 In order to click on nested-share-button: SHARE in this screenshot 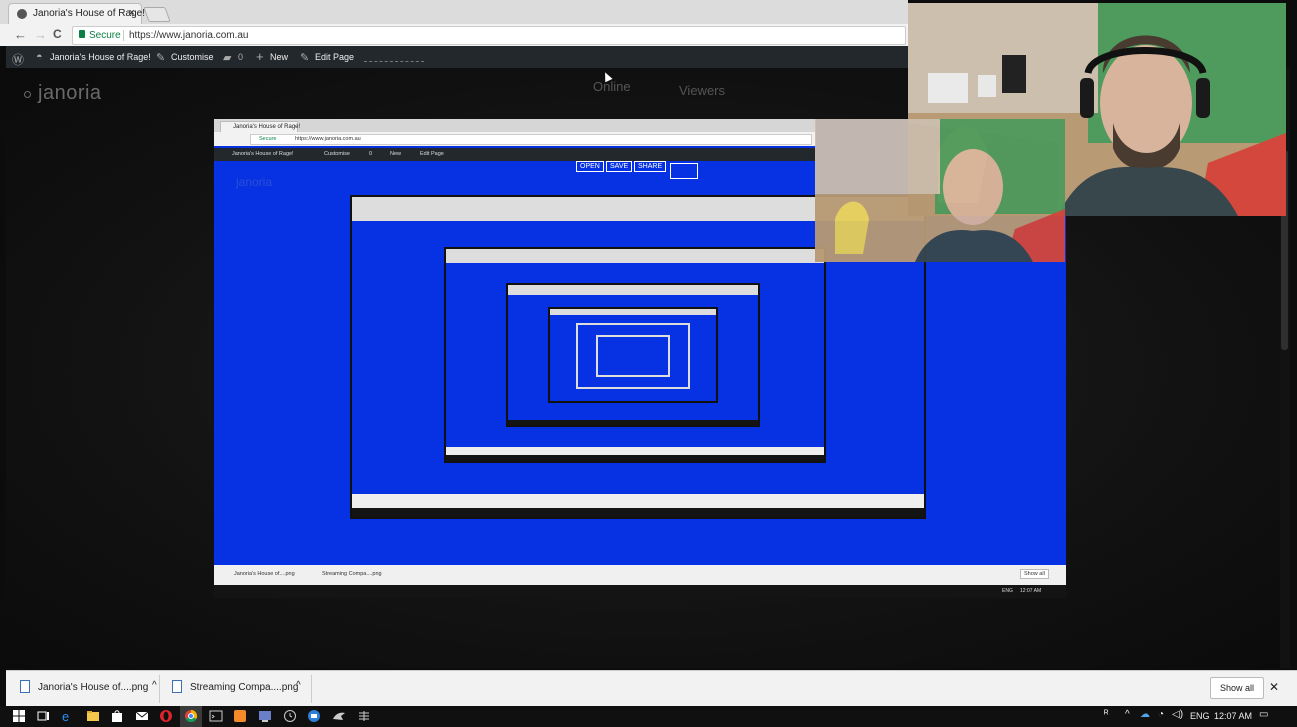, I will do `click(650, 166)`.